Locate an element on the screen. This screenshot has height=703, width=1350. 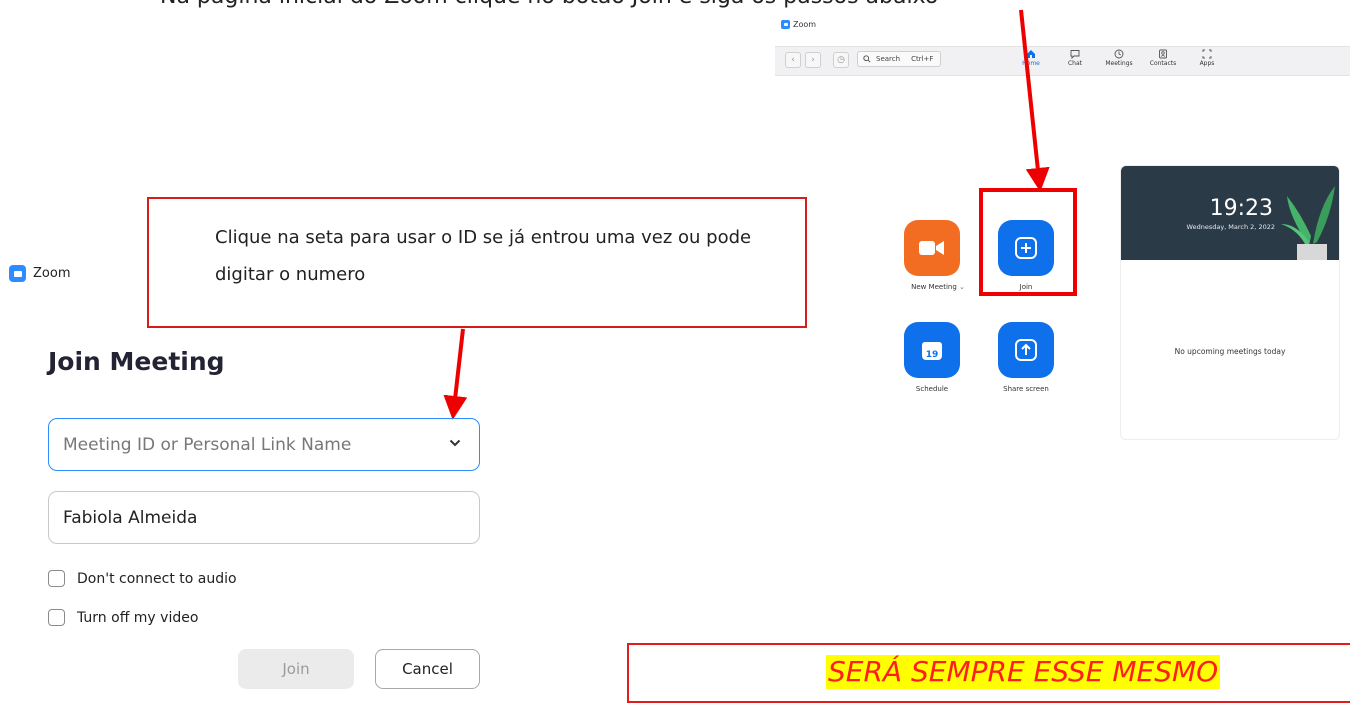
no-audio-option: Don't connect to audio is located at coordinates (142, 578).